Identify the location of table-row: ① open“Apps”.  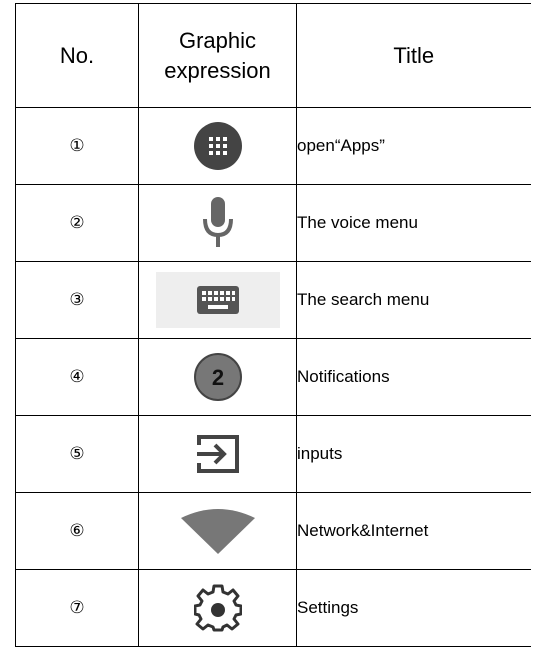
(273, 146).